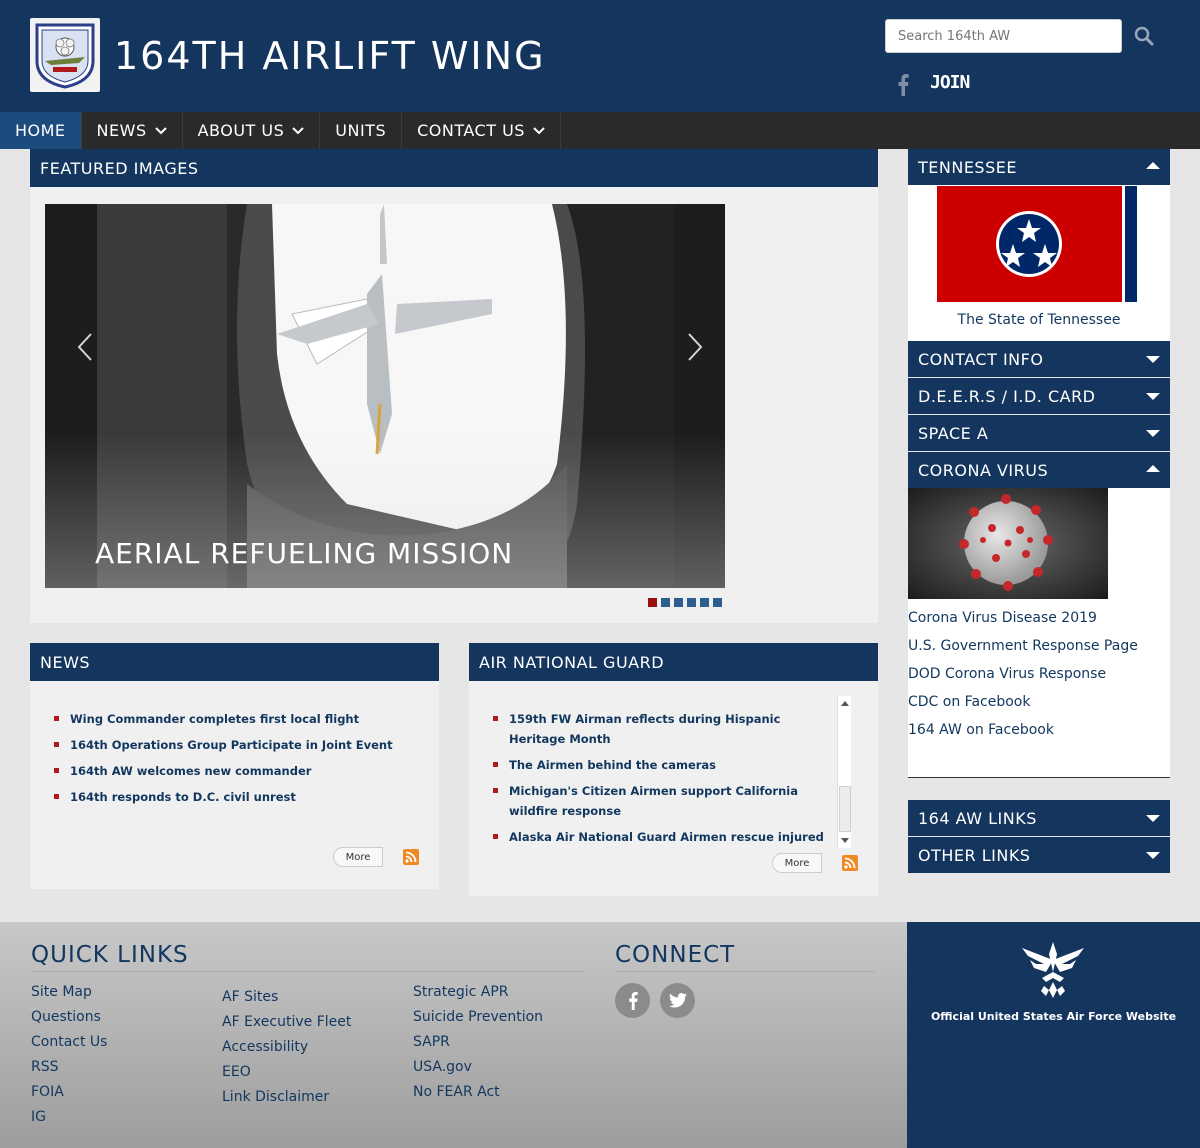 The image size is (1200, 1148). Describe the element at coordinates (950, 82) in the screenshot. I see `join-link: JOIN` at that location.